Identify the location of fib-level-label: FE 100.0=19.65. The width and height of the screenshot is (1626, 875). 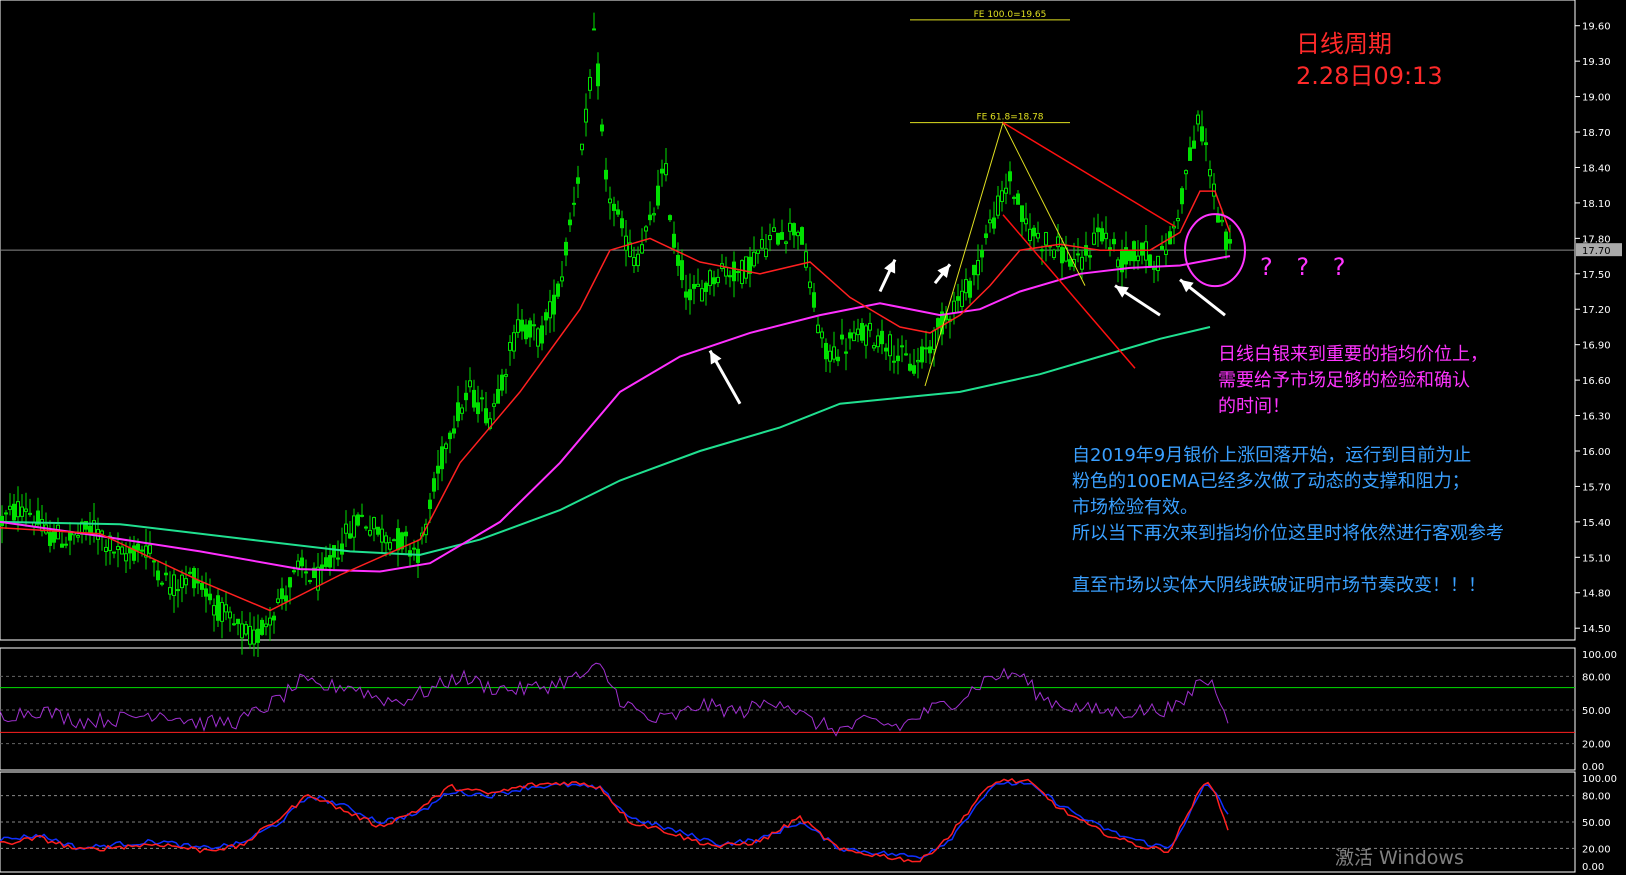
(1010, 15).